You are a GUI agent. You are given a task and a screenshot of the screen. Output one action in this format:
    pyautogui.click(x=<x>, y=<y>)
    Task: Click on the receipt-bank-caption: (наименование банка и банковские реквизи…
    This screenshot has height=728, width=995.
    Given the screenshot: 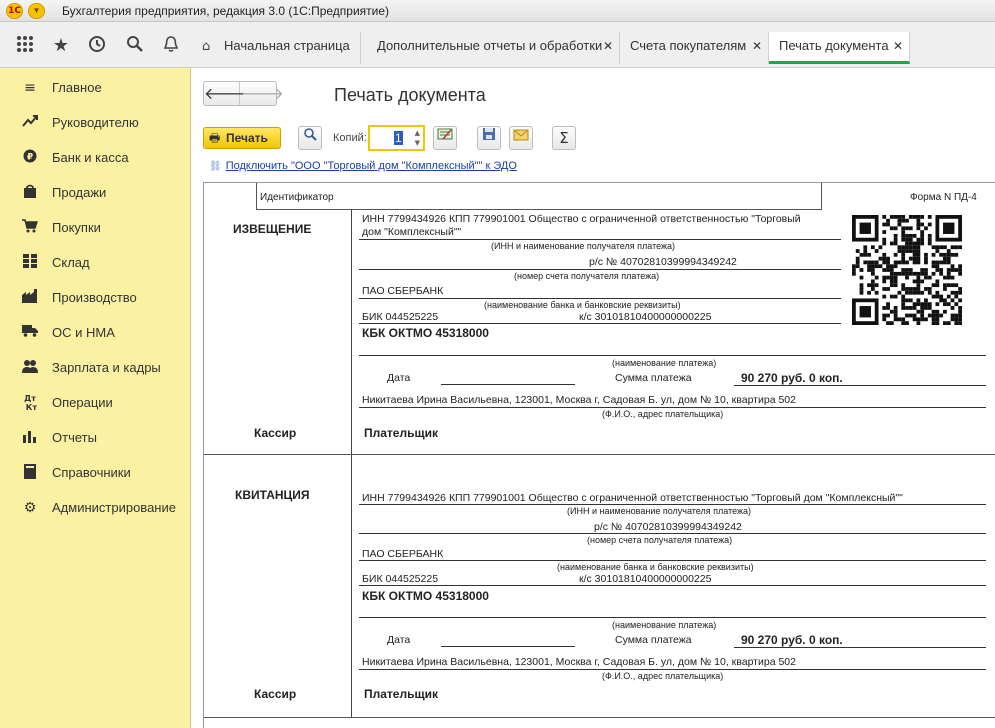 What is the action you would take?
    pyautogui.click(x=655, y=567)
    